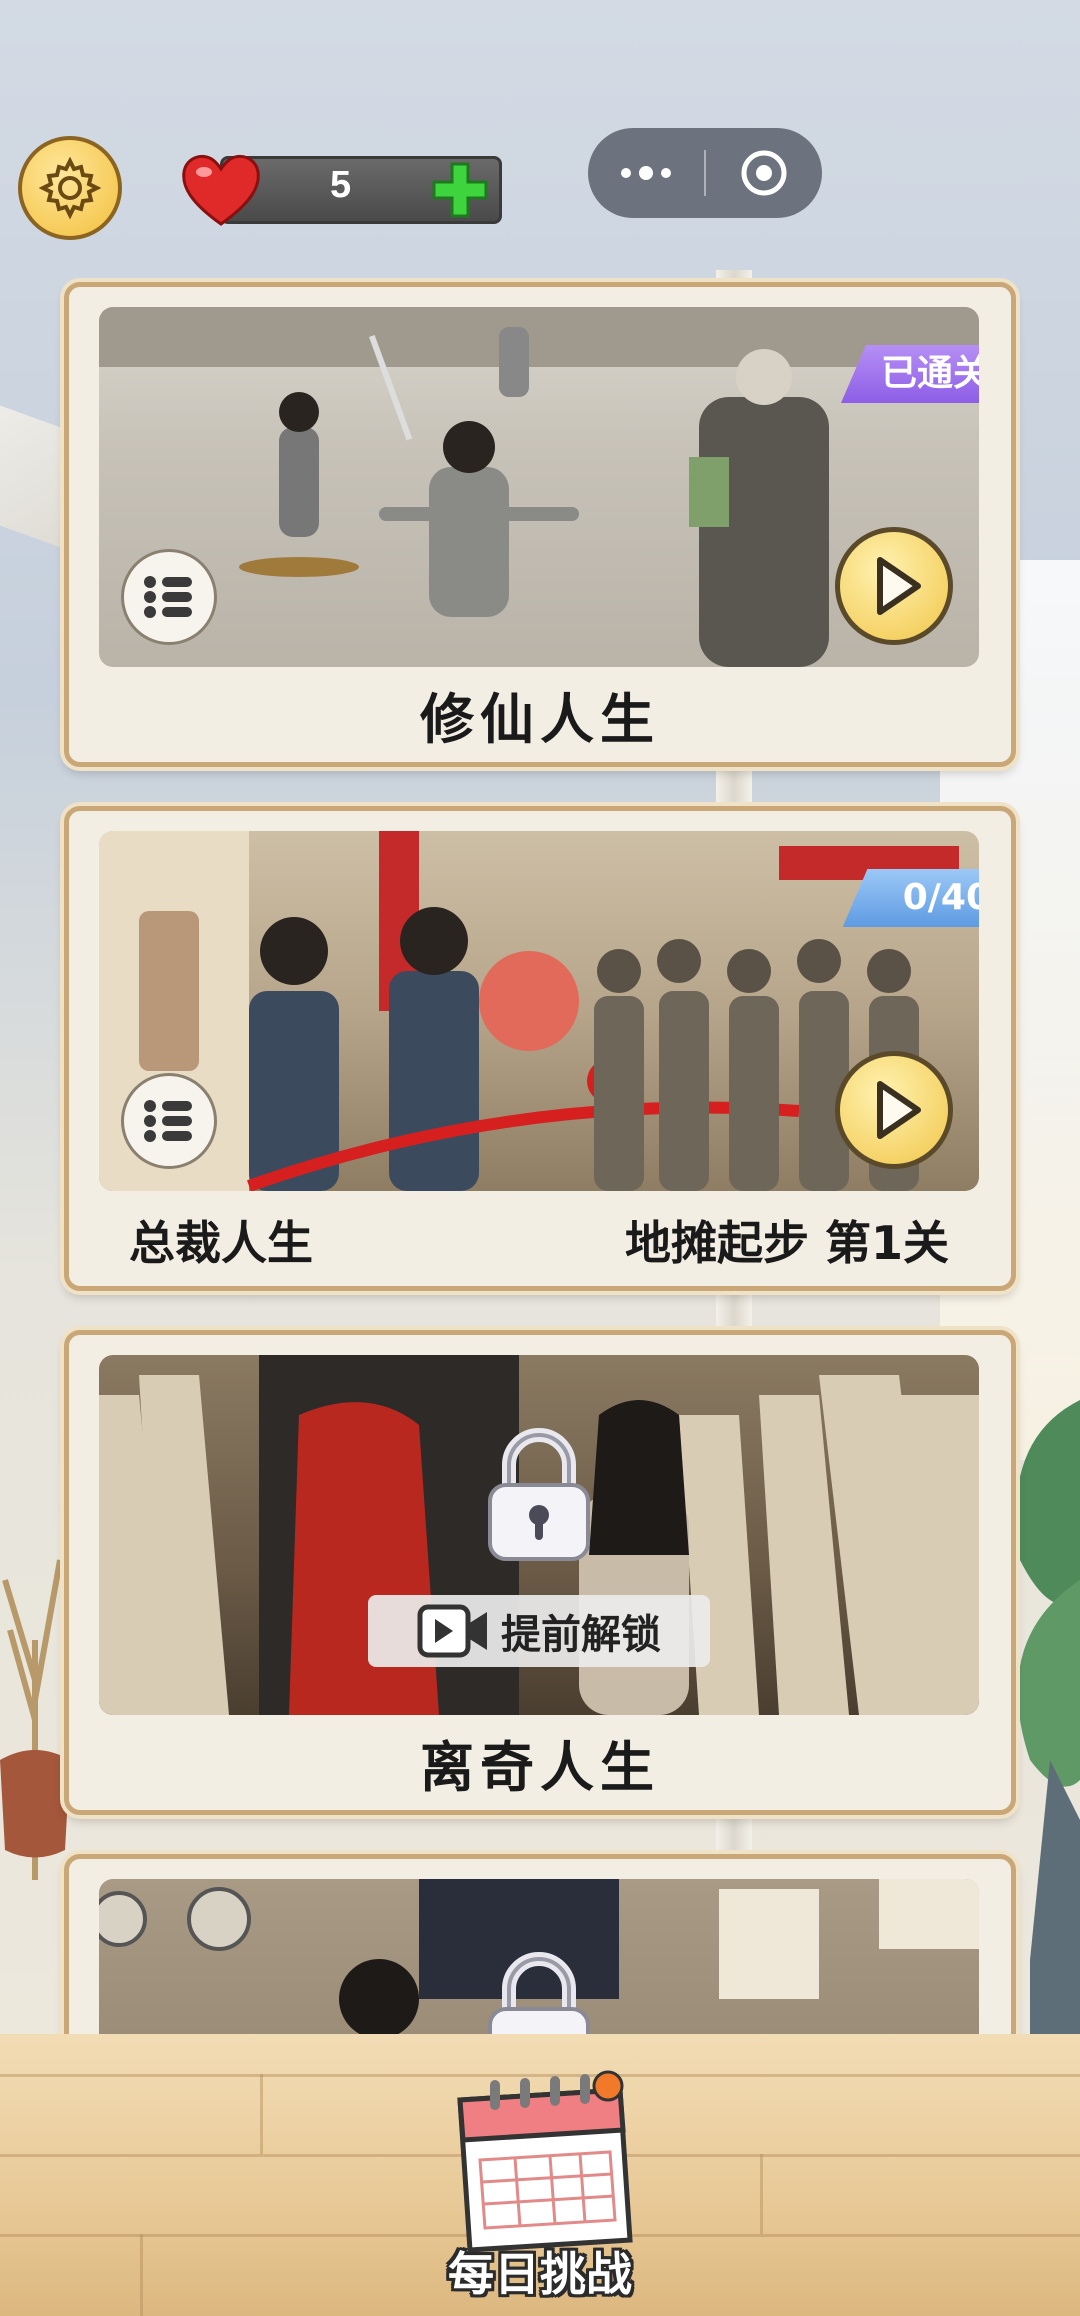 The image size is (1080, 2316). What do you see at coordinates (460, 190) in the screenshot?
I see `add-lives-button` at bounding box center [460, 190].